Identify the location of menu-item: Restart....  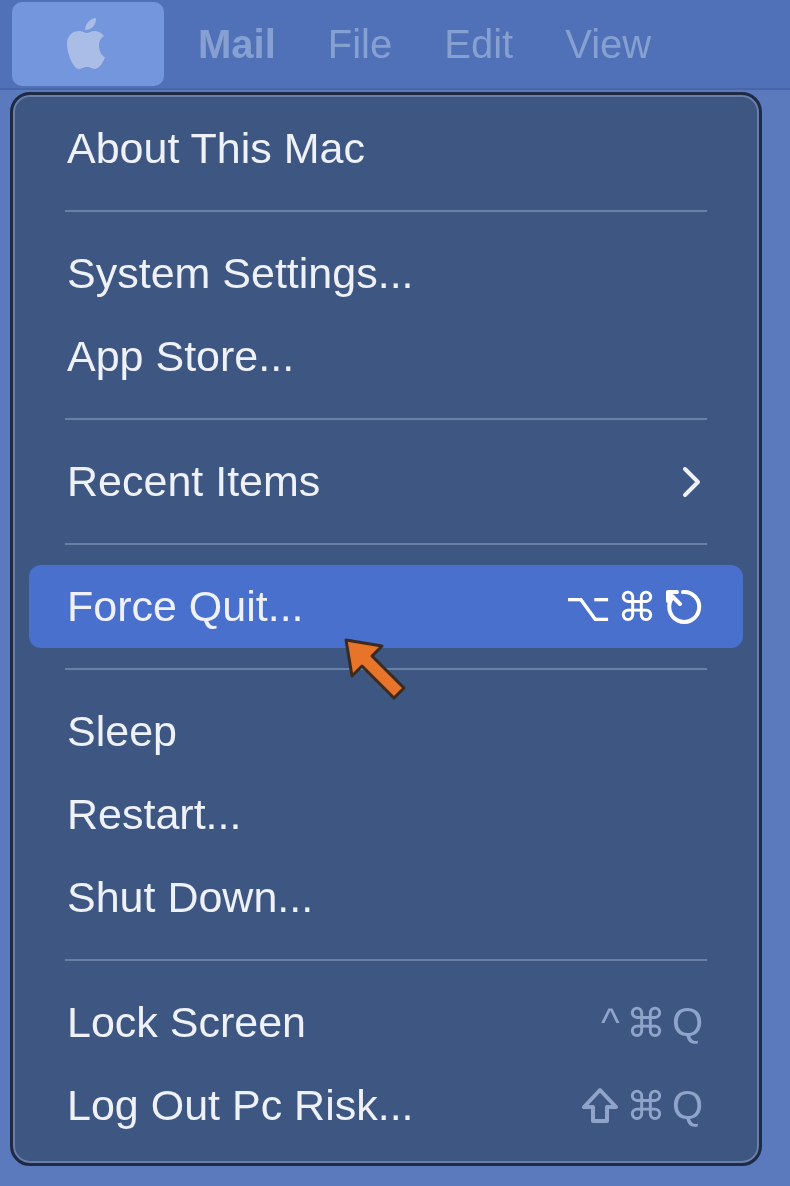
(386, 814).